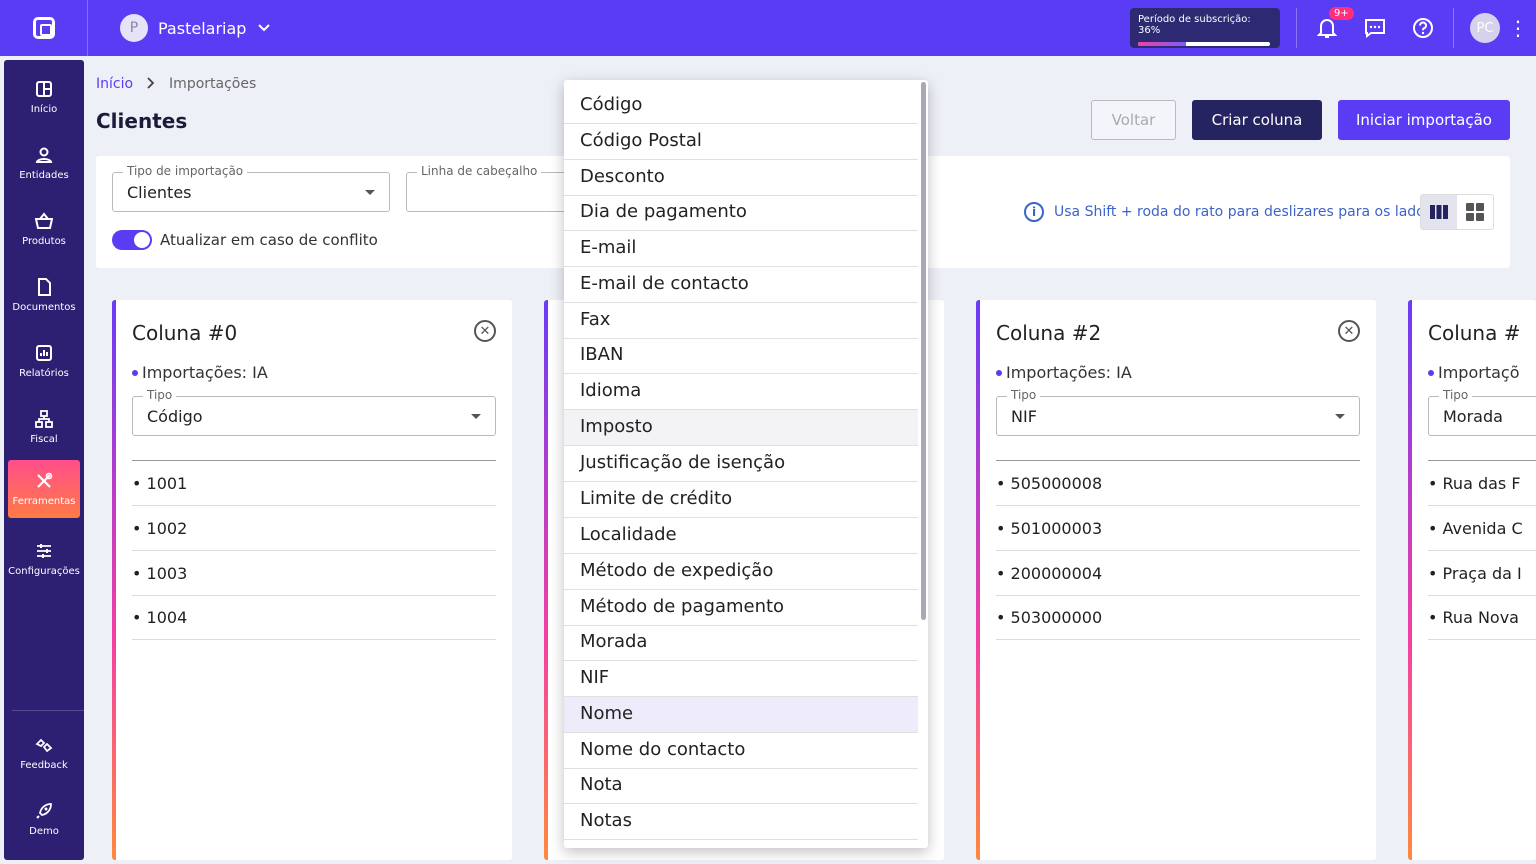  Describe the element at coordinates (314, 412) in the screenshot. I see `column-type-select: Tipo Código` at that location.